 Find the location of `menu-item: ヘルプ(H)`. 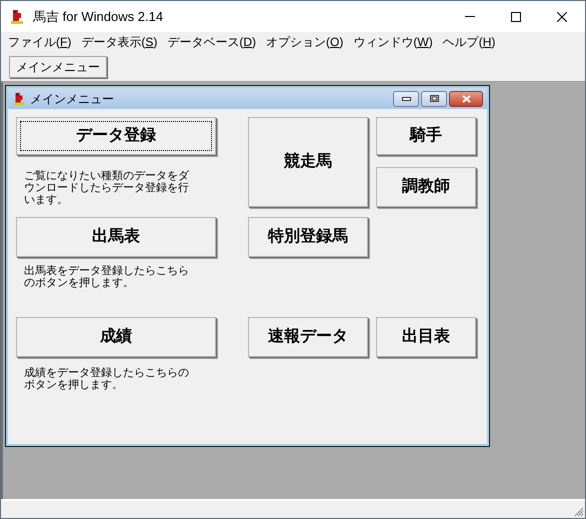

menu-item: ヘルプ(H) is located at coordinates (469, 42).